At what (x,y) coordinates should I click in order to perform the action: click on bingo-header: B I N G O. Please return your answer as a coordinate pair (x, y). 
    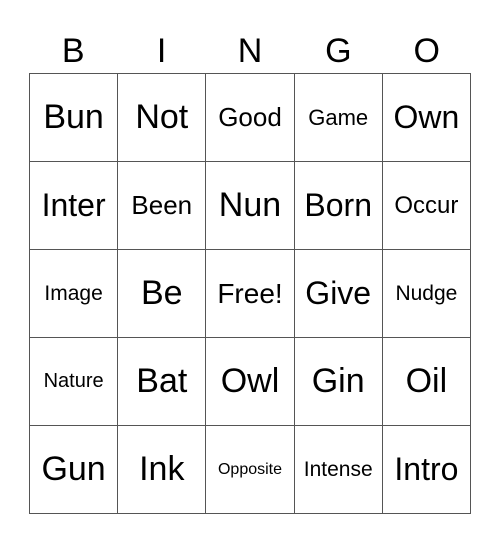
    Looking at the image, I should click on (250, 51).